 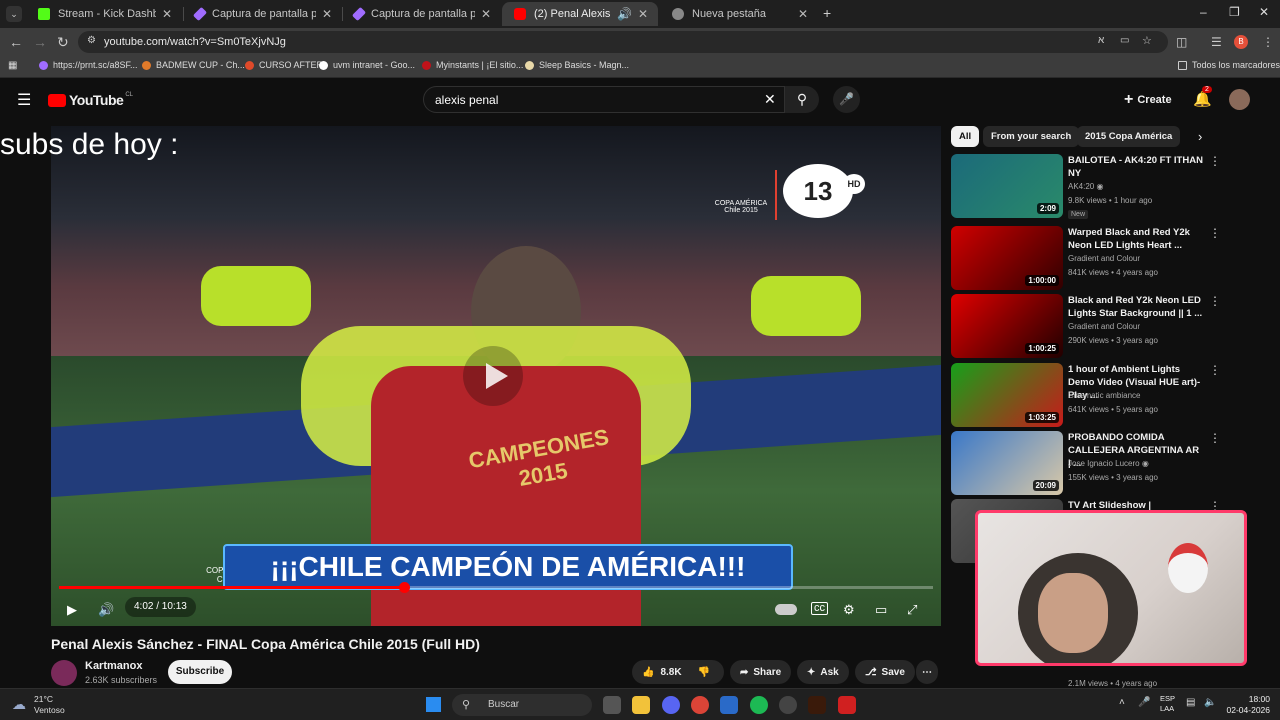 What do you see at coordinates (885, 672) in the screenshot?
I see `save-button: ⎇ Save` at bounding box center [885, 672].